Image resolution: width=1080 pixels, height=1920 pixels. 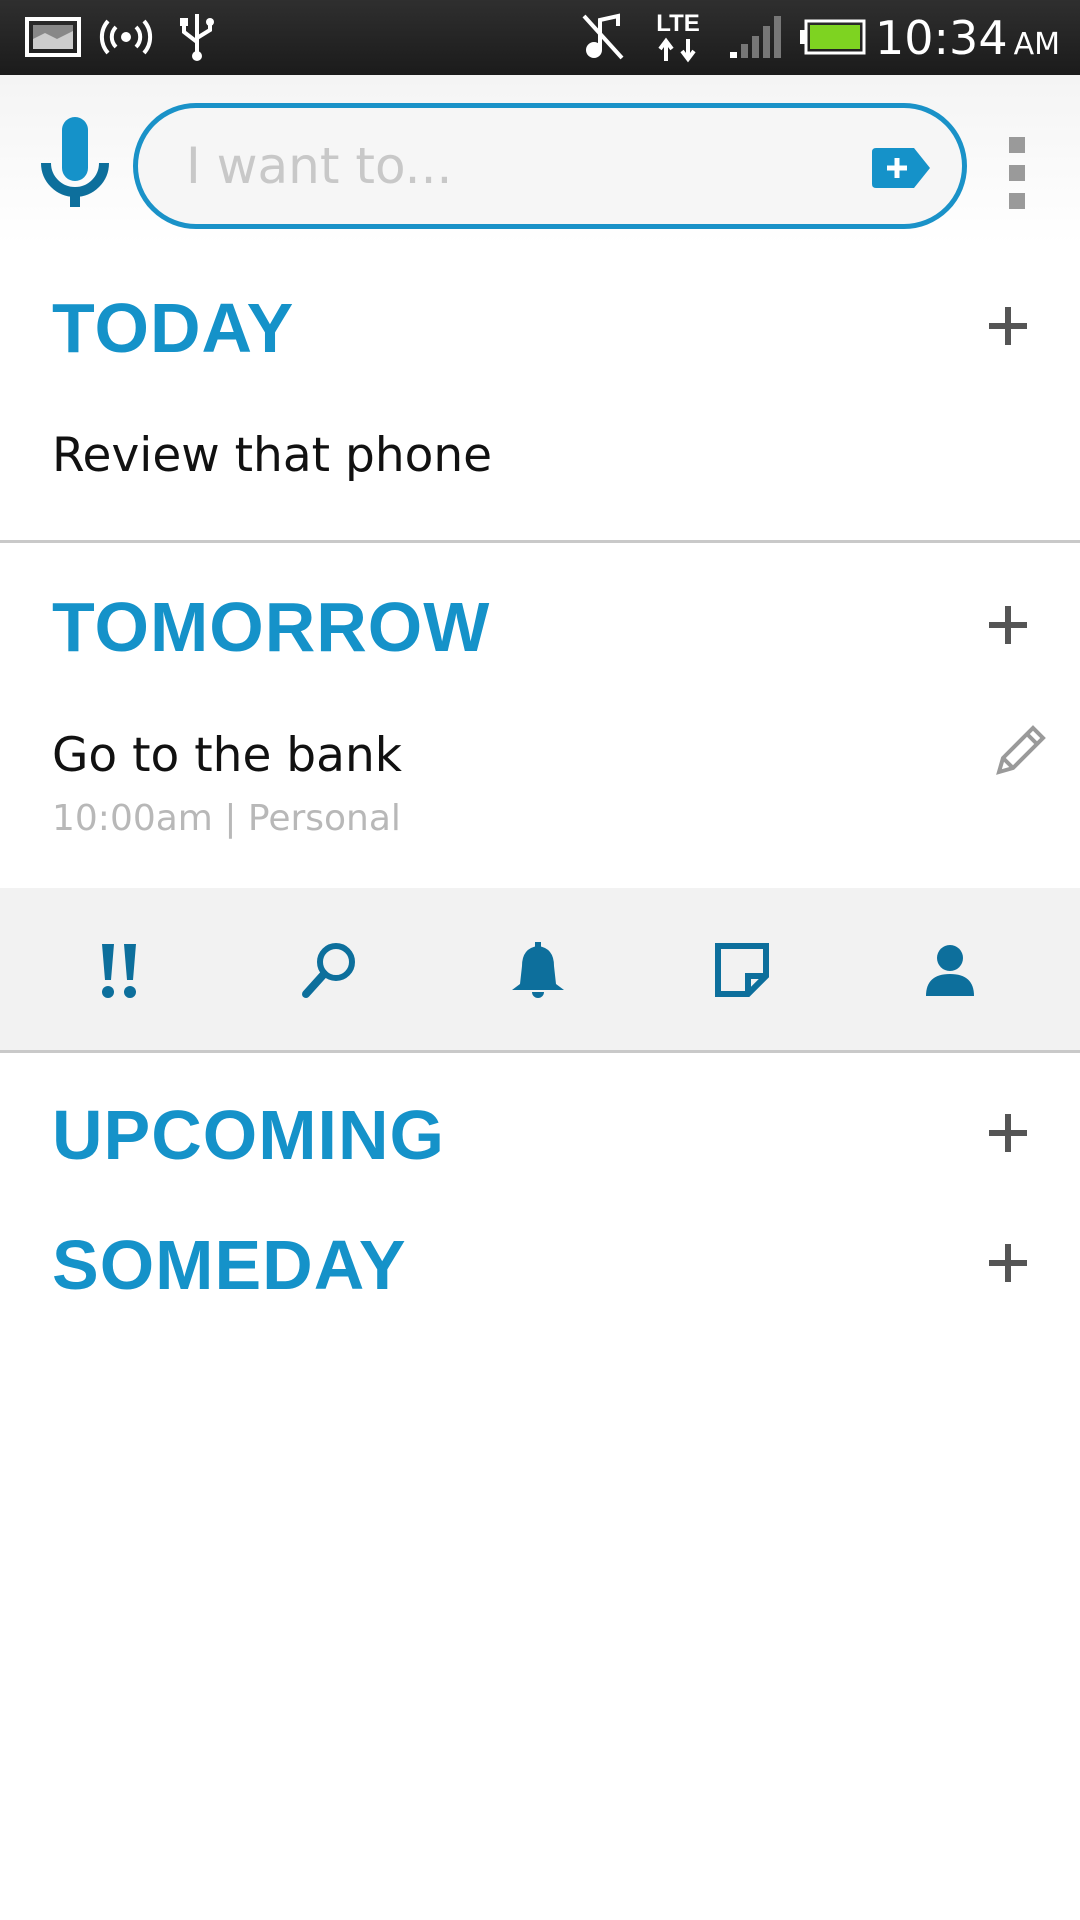 I want to click on search-icon, so click(x=330, y=970).